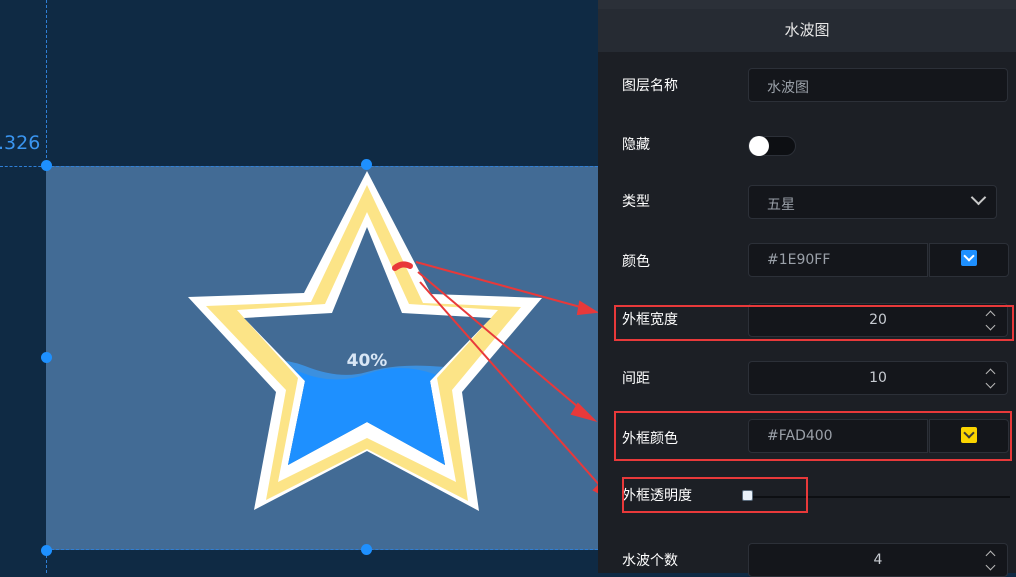  Describe the element at coordinates (46, 550) in the screenshot. I see `resize-handle-bottom-left` at that location.